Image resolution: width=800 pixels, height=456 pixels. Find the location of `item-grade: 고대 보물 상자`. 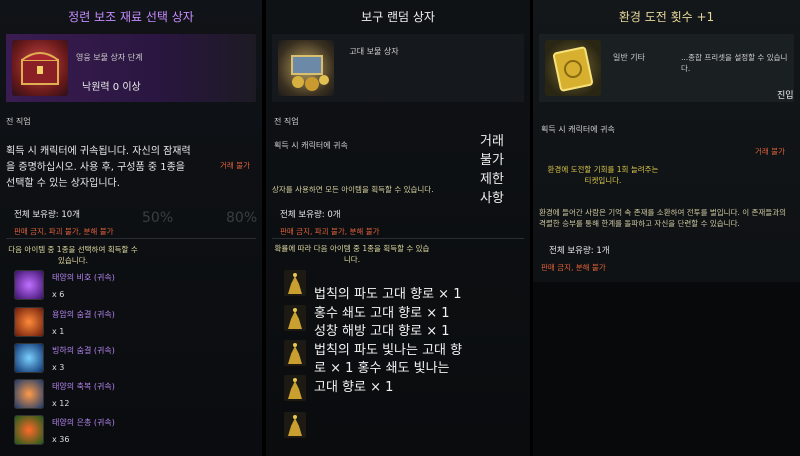

item-grade: 고대 보물 상자 is located at coordinates (374, 51).